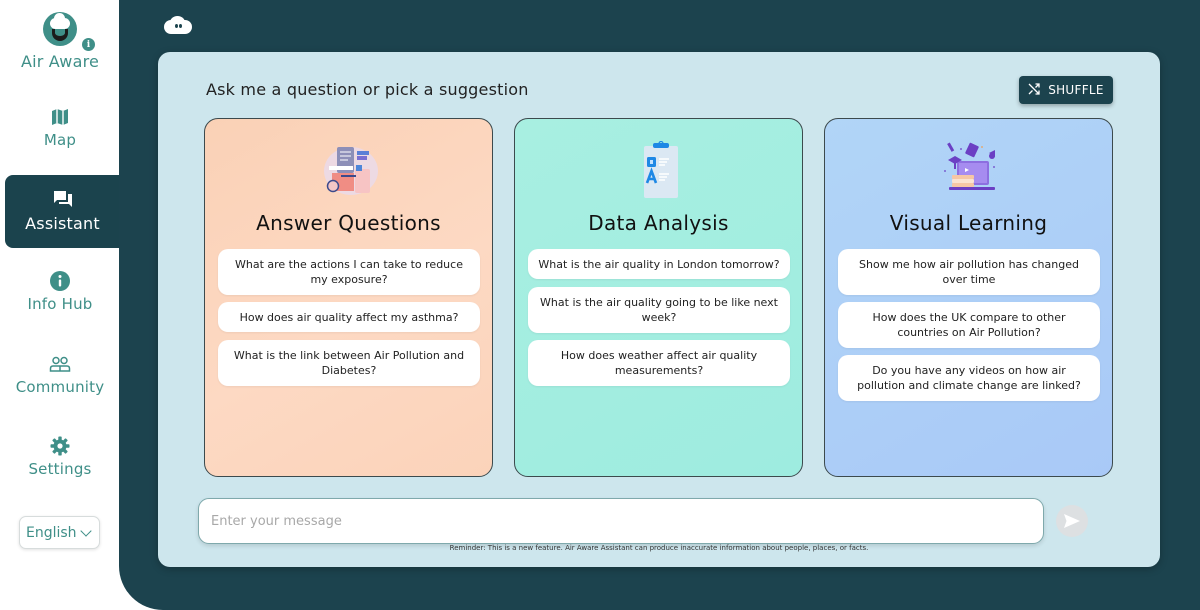 The image size is (1200, 610). What do you see at coordinates (60, 117) in the screenshot?
I see `map-icon` at bounding box center [60, 117].